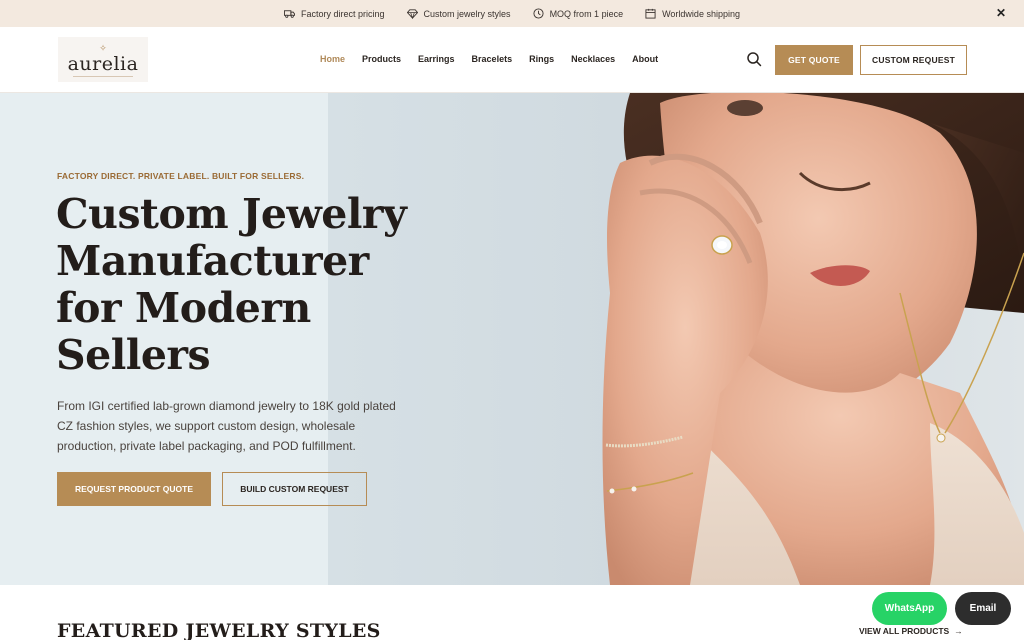 The image size is (1024, 640). Describe the element at coordinates (645, 59) in the screenshot. I see `nav-item-about: About` at that location.